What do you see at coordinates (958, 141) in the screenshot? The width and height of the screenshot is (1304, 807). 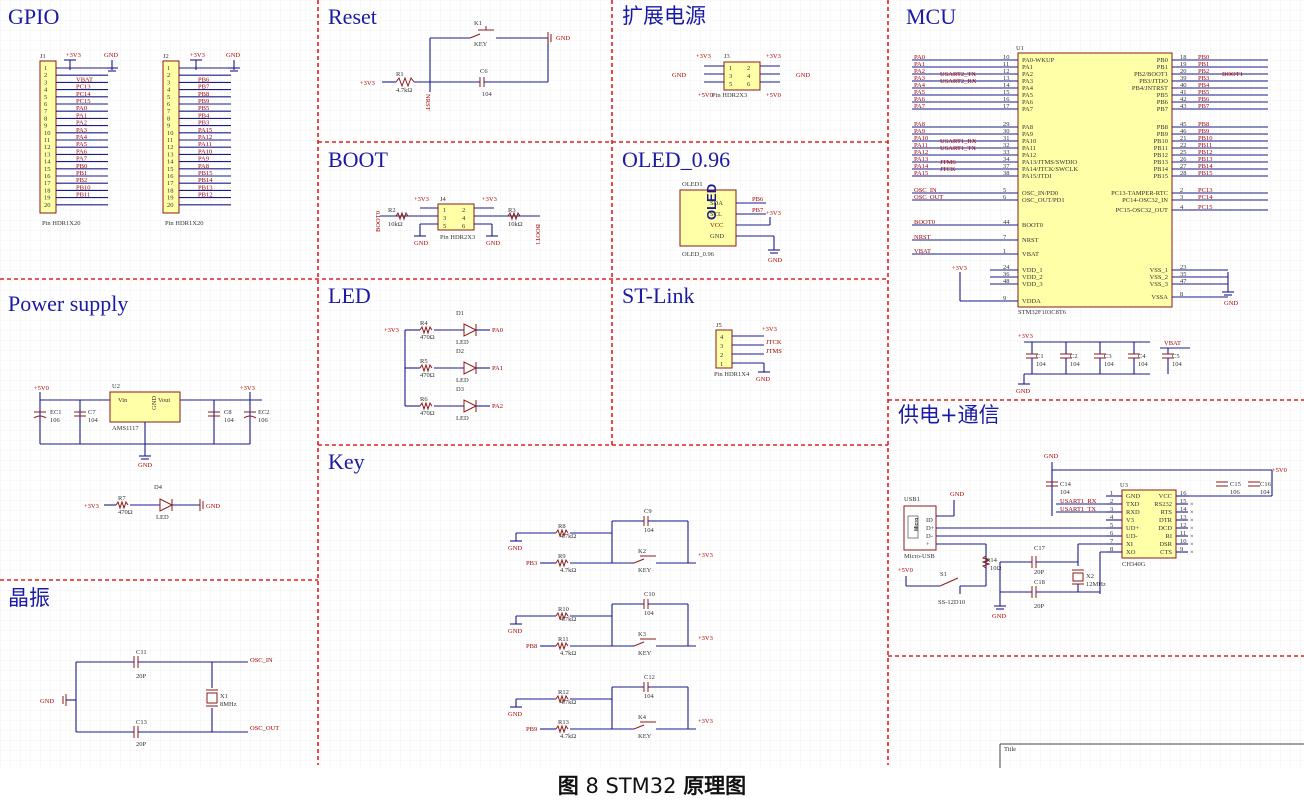 I see `mcu-left-net2: USART1_RX` at bounding box center [958, 141].